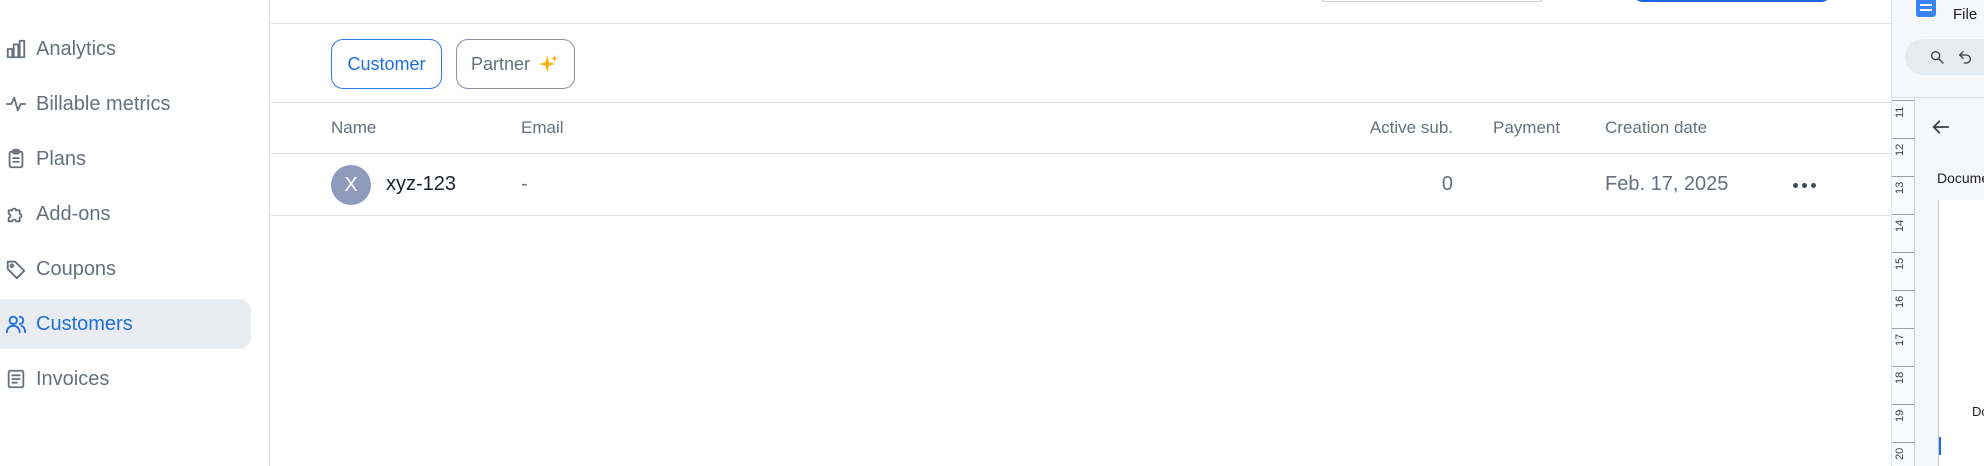 The image size is (1984, 466). I want to click on search-input, so click(1432, 1).